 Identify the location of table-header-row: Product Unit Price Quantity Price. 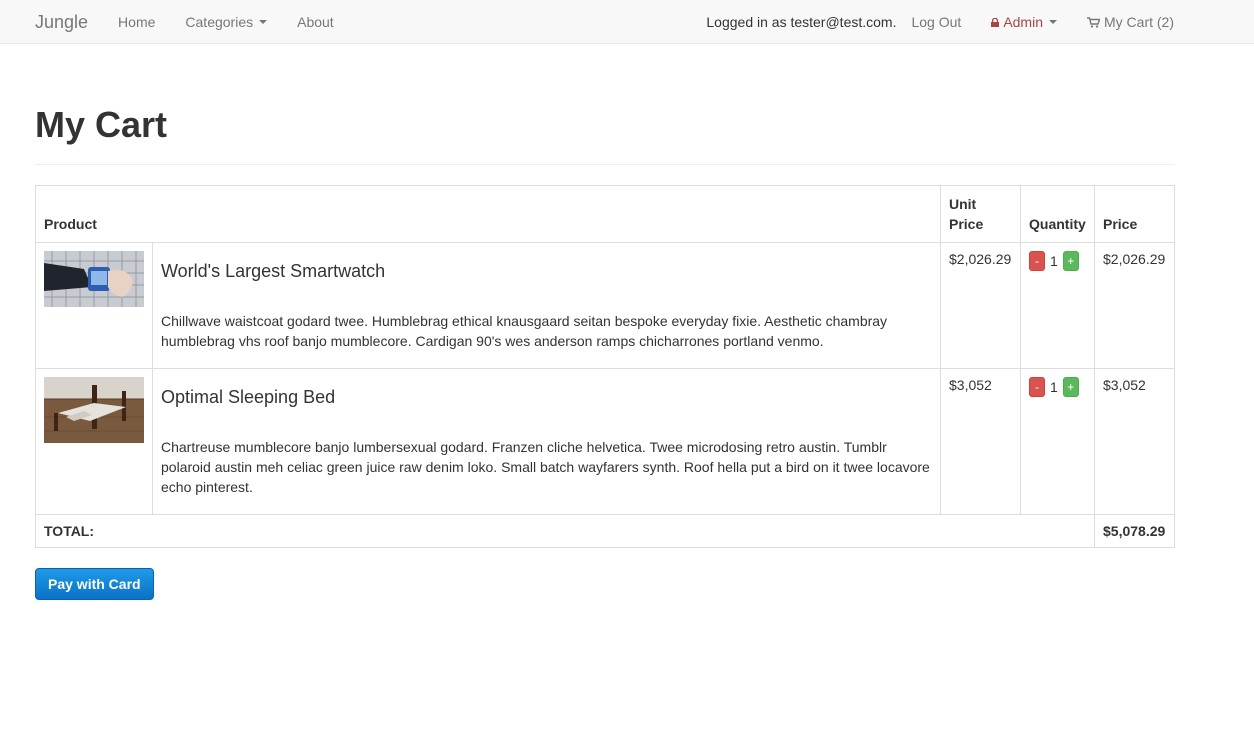
(605, 214).